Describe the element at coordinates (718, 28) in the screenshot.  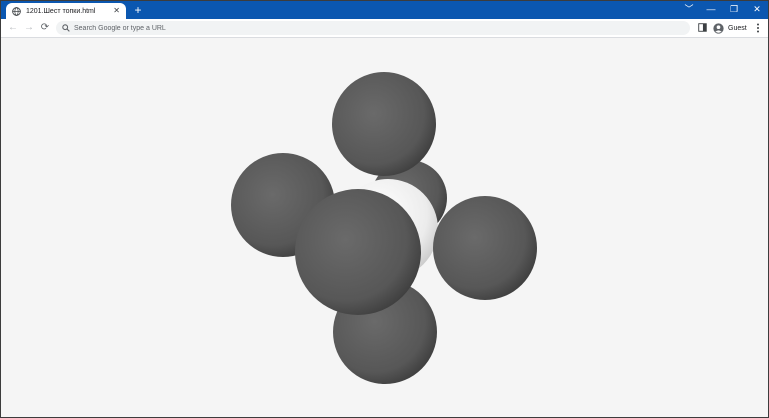
I see `avatar-icon` at that location.